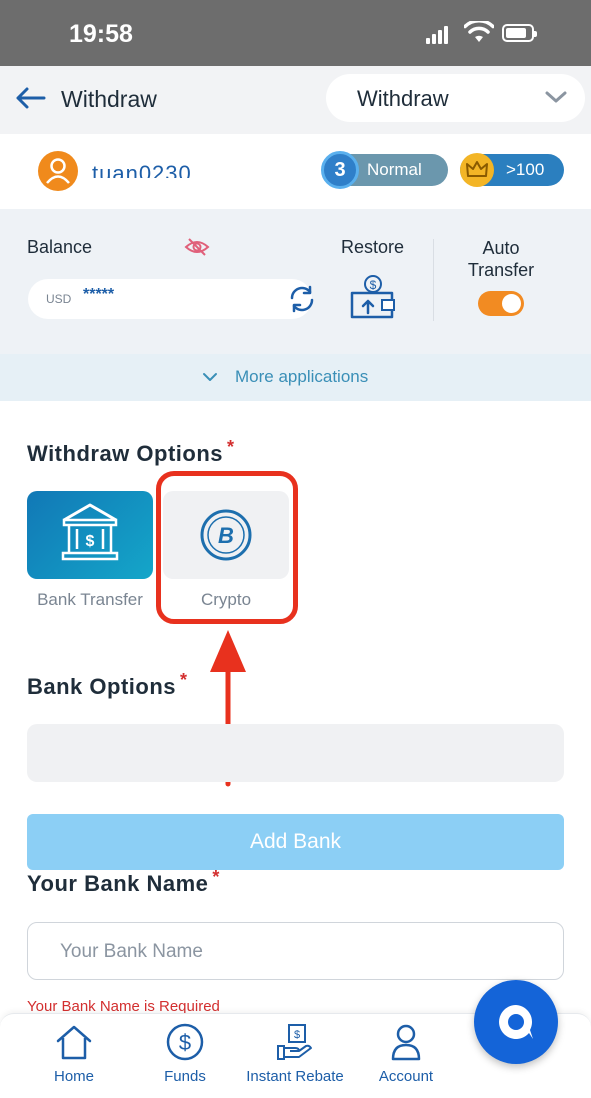  I want to click on vip-badge: >100, so click(512, 170).